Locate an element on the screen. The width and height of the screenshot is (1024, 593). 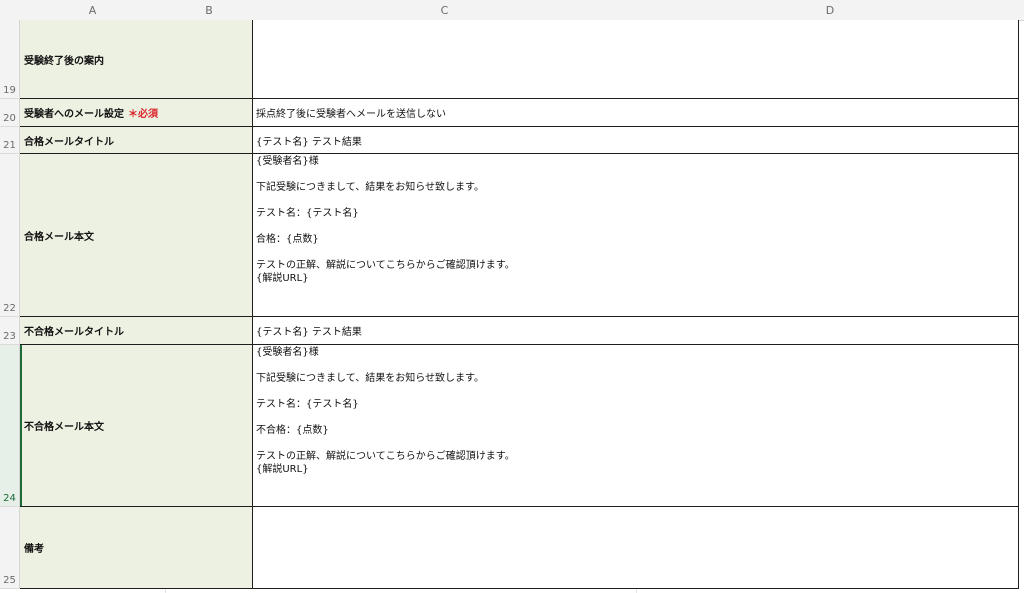
label-cell-mail-setting: 受験者へのメール設定 ＊必須 is located at coordinates (136, 113).